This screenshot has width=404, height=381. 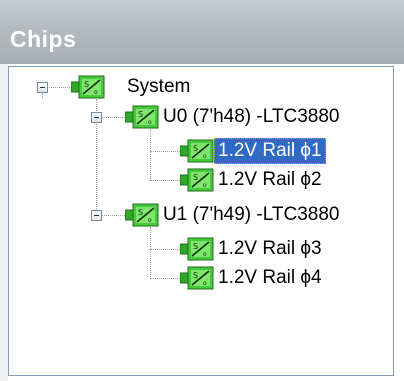 What do you see at coordinates (270, 248) in the screenshot?
I see `tree-node-label: 1.2V Rail ϕ3` at bounding box center [270, 248].